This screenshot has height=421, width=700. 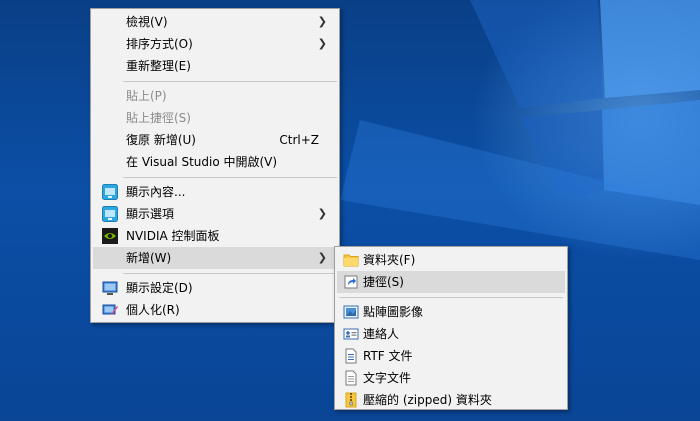 I want to click on submenu-item-contact: 連絡人, so click(x=451, y=334).